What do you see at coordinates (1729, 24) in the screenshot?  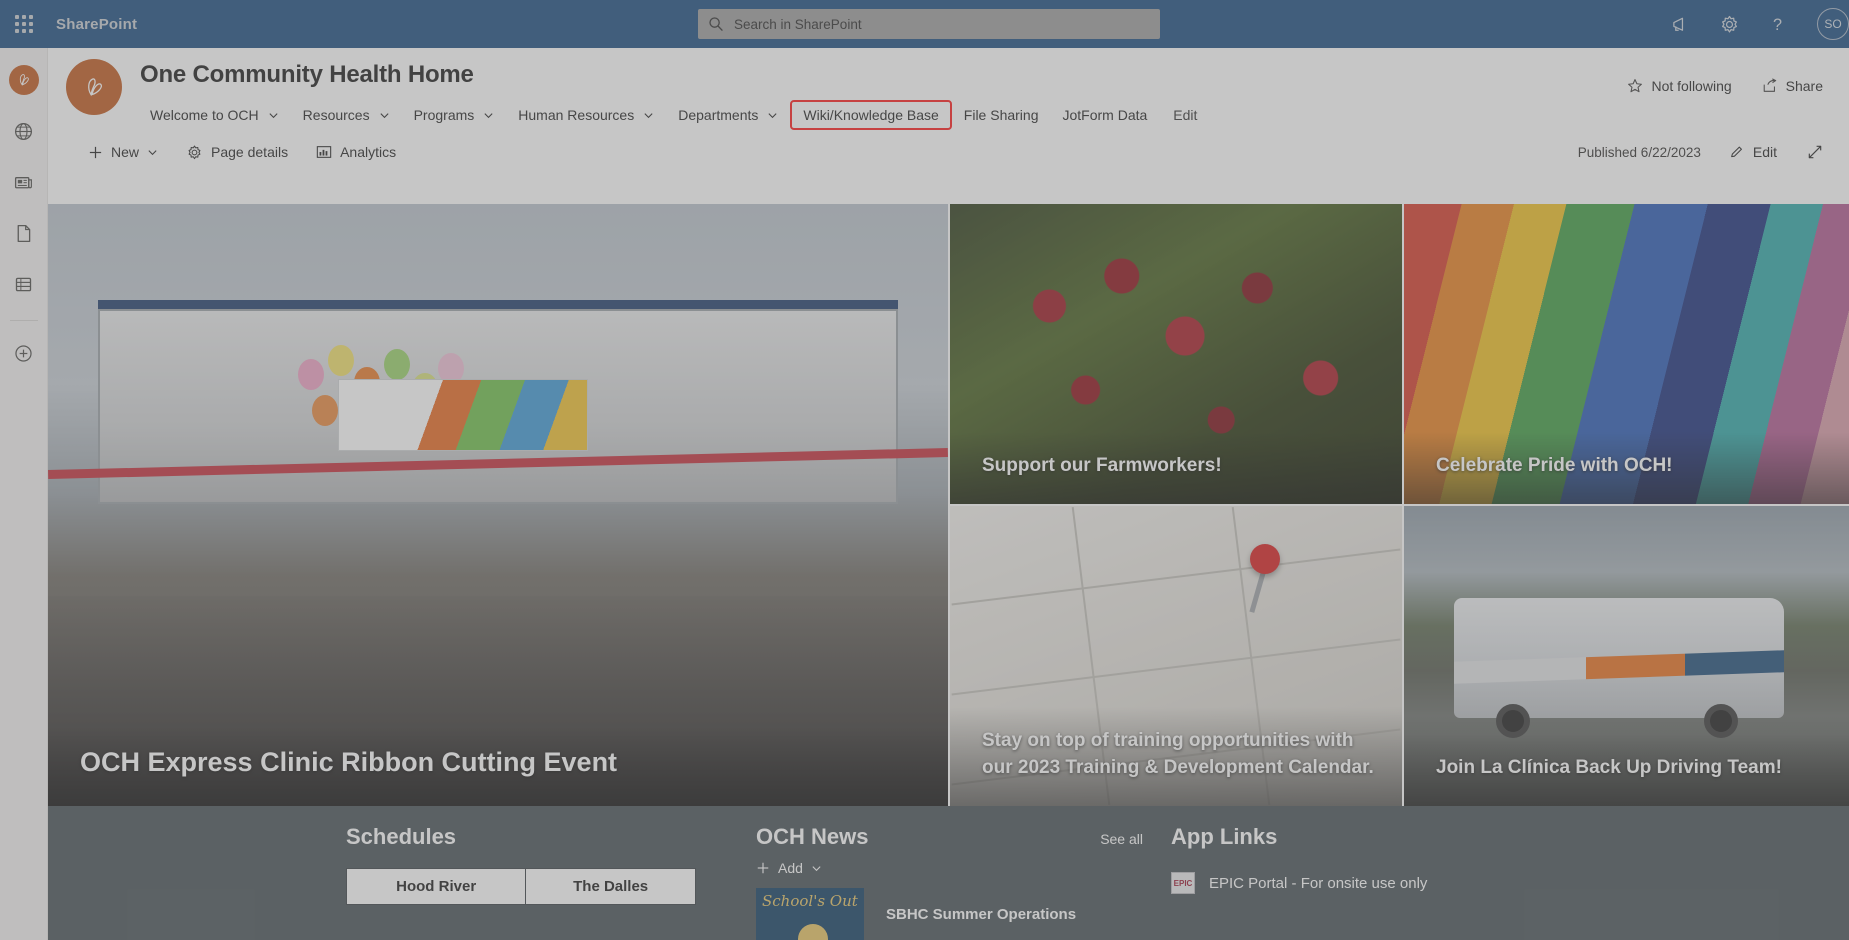 I see `settings-gear-icon` at bounding box center [1729, 24].